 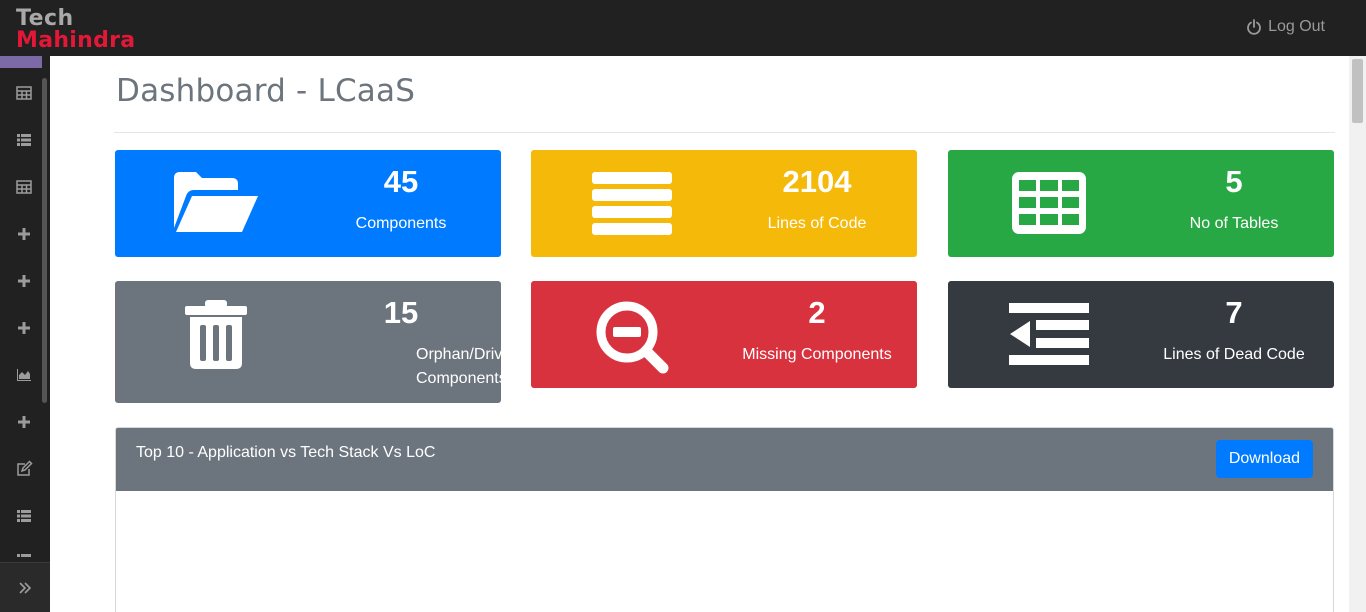 I want to click on outdent-icon, so click(x=1049, y=334).